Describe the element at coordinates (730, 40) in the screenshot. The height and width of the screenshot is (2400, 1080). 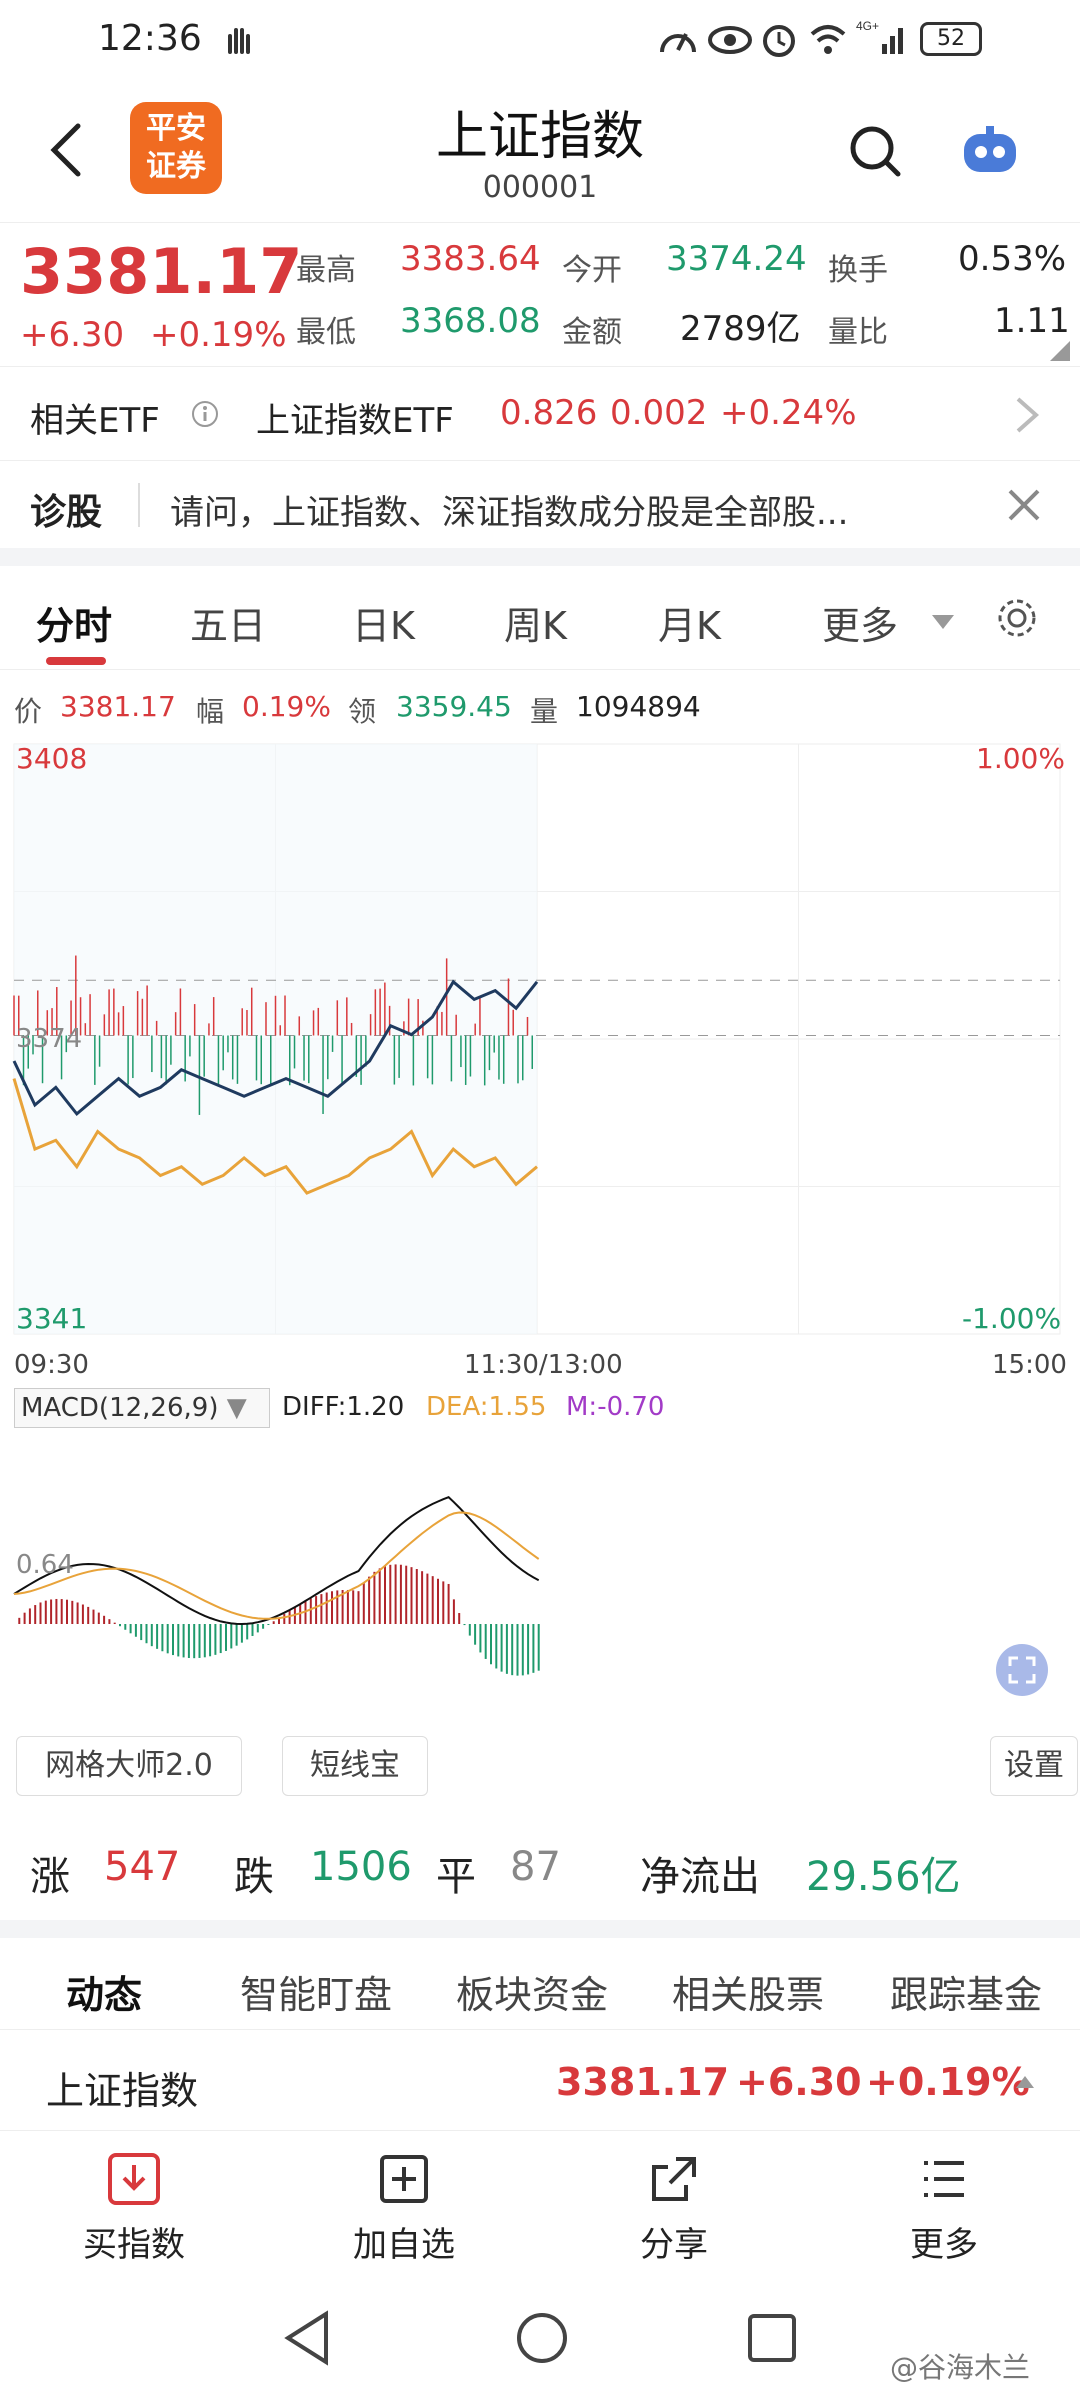
I see `eye-icon` at that location.